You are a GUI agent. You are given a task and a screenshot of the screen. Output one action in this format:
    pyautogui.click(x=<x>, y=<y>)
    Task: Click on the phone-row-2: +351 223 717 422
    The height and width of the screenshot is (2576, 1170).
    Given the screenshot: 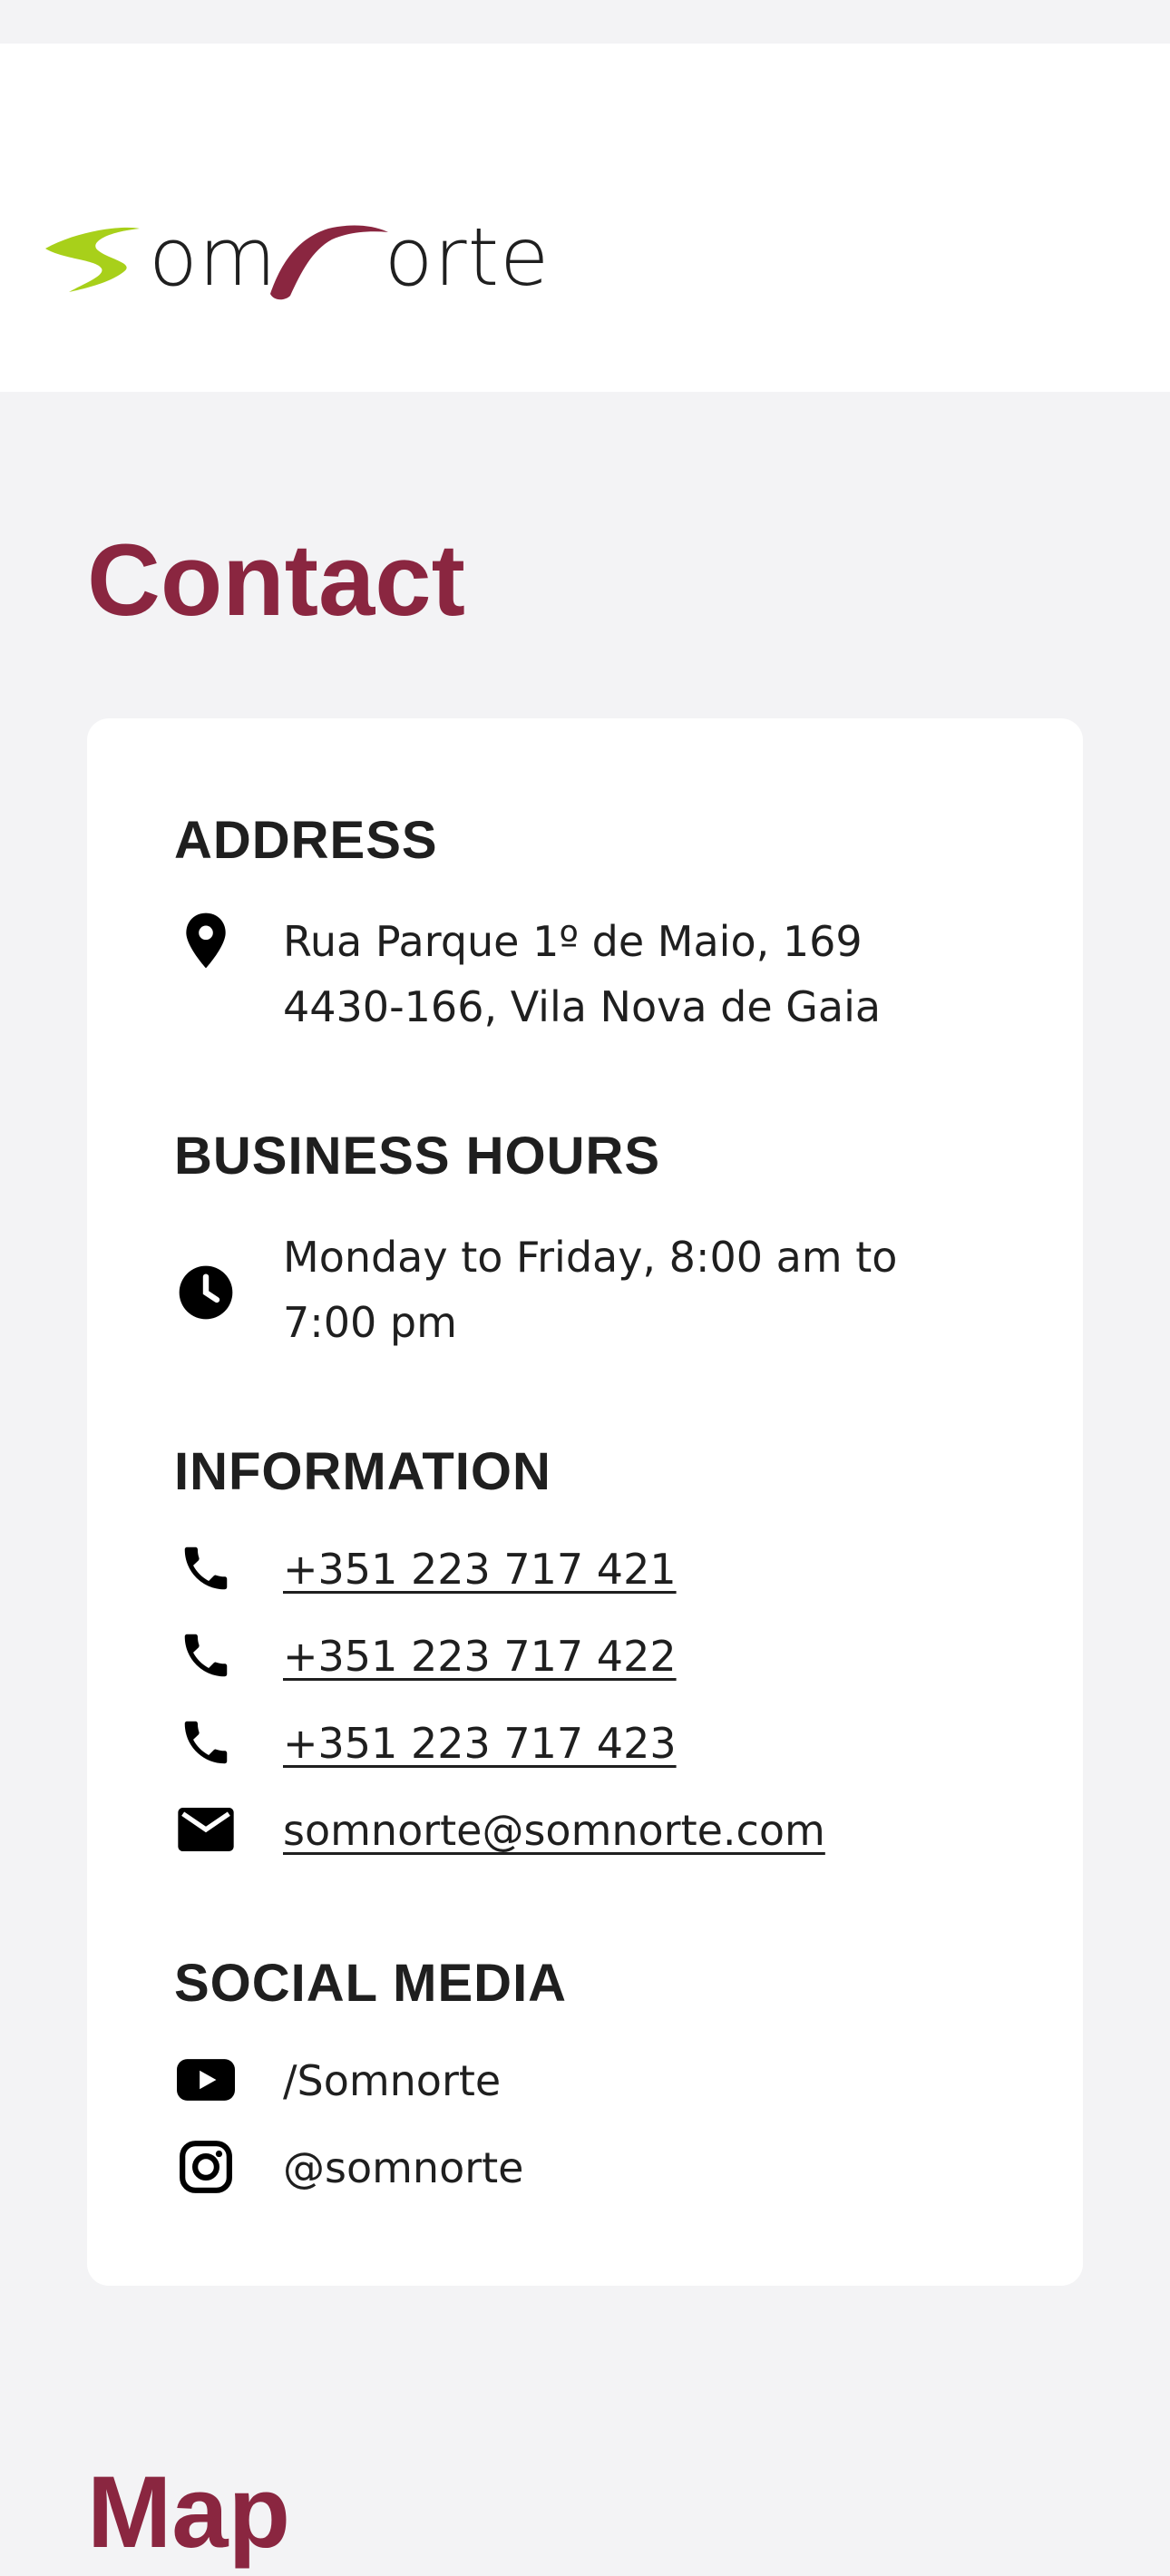 What is the action you would take?
    pyautogui.click(x=591, y=1660)
    